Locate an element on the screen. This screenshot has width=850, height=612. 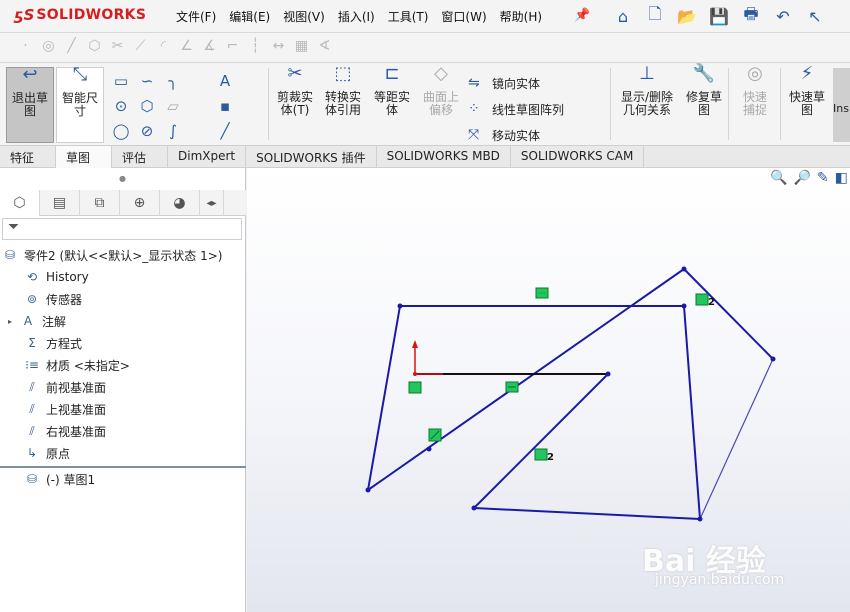
tab-sketch: 草图 is located at coordinates (84, 157).